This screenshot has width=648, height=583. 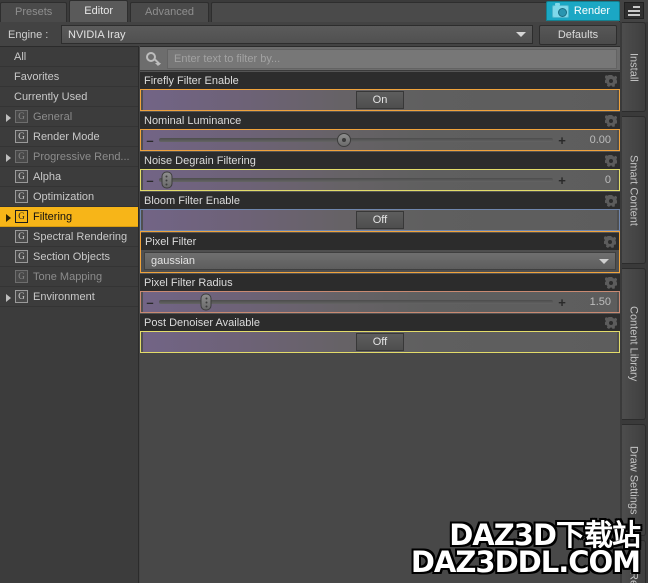 I want to click on tree-item-section-objects: G Section Objects, so click(x=69, y=257).